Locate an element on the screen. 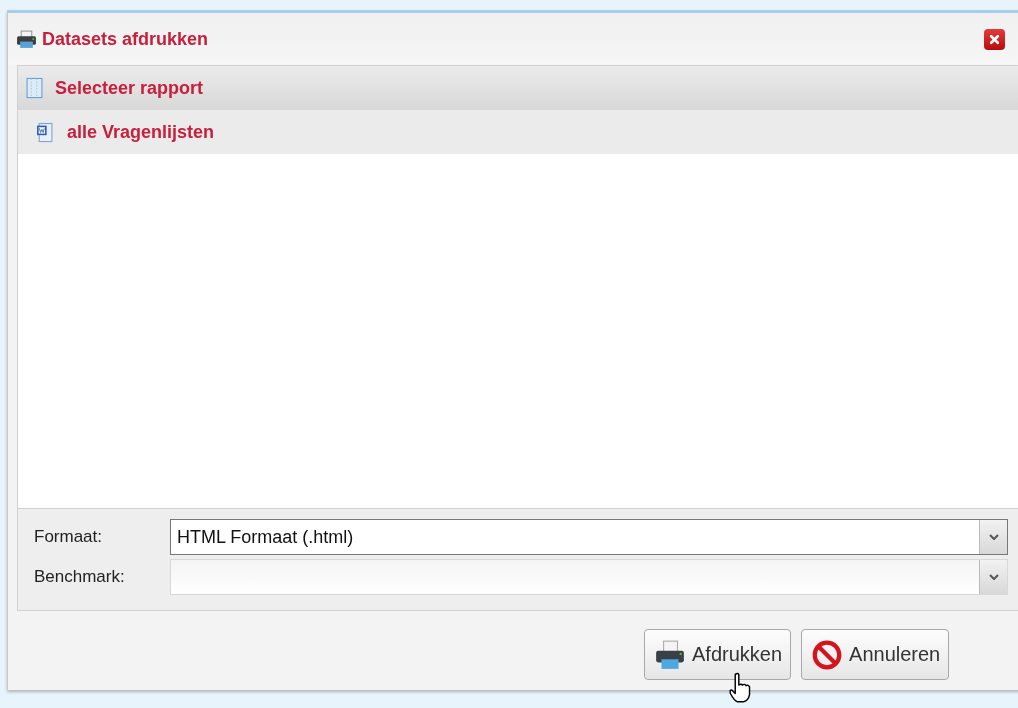  close-icon is located at coordinates (994, 39).